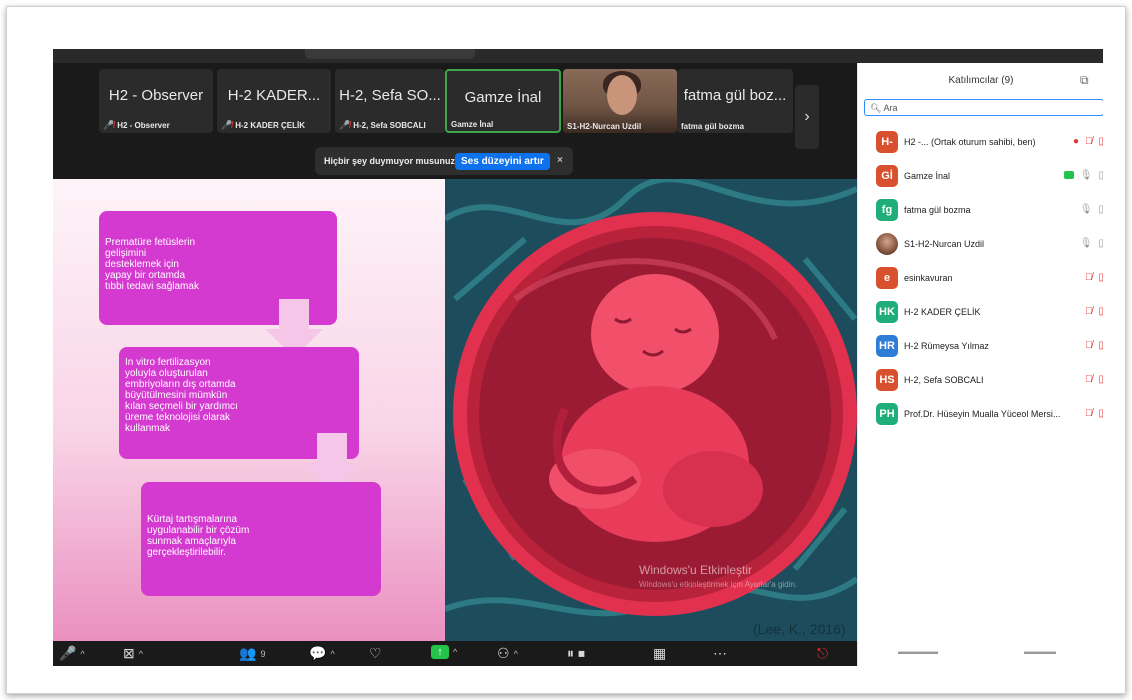 The image size is (1132, 700). Describe the element at coordinates (620, 101) in the screenshot. I see `video-tile-nurcan: S1-H2-Nurcan Uzdil` at that location.